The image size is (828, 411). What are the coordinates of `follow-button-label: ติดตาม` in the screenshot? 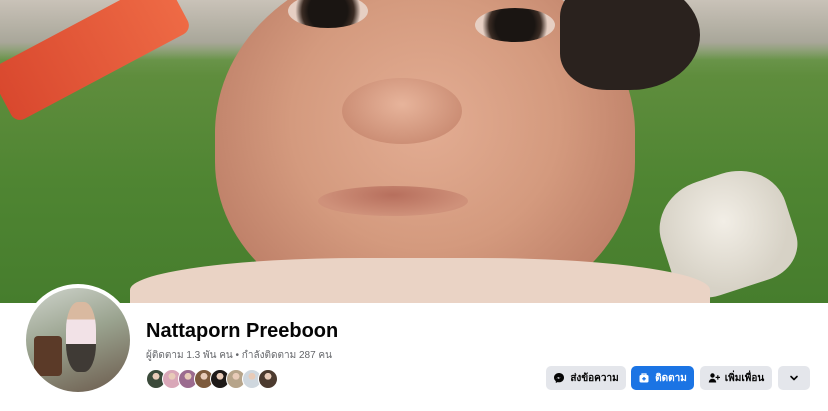 It's located at (671, 378).